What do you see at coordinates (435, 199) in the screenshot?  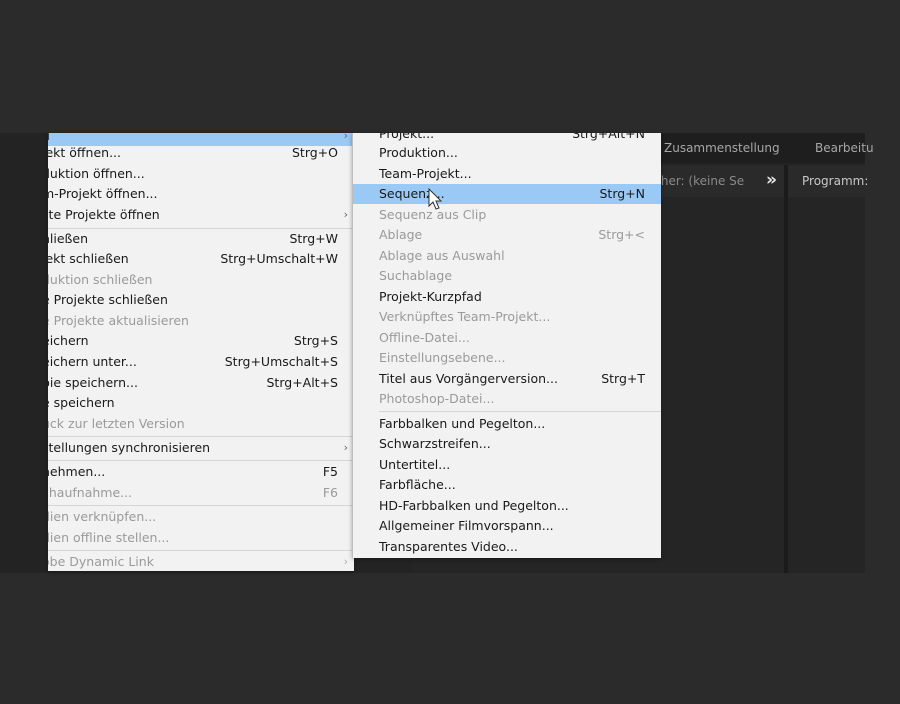 I see `mouse-pointer-icon` at bounding box center [435, 199].